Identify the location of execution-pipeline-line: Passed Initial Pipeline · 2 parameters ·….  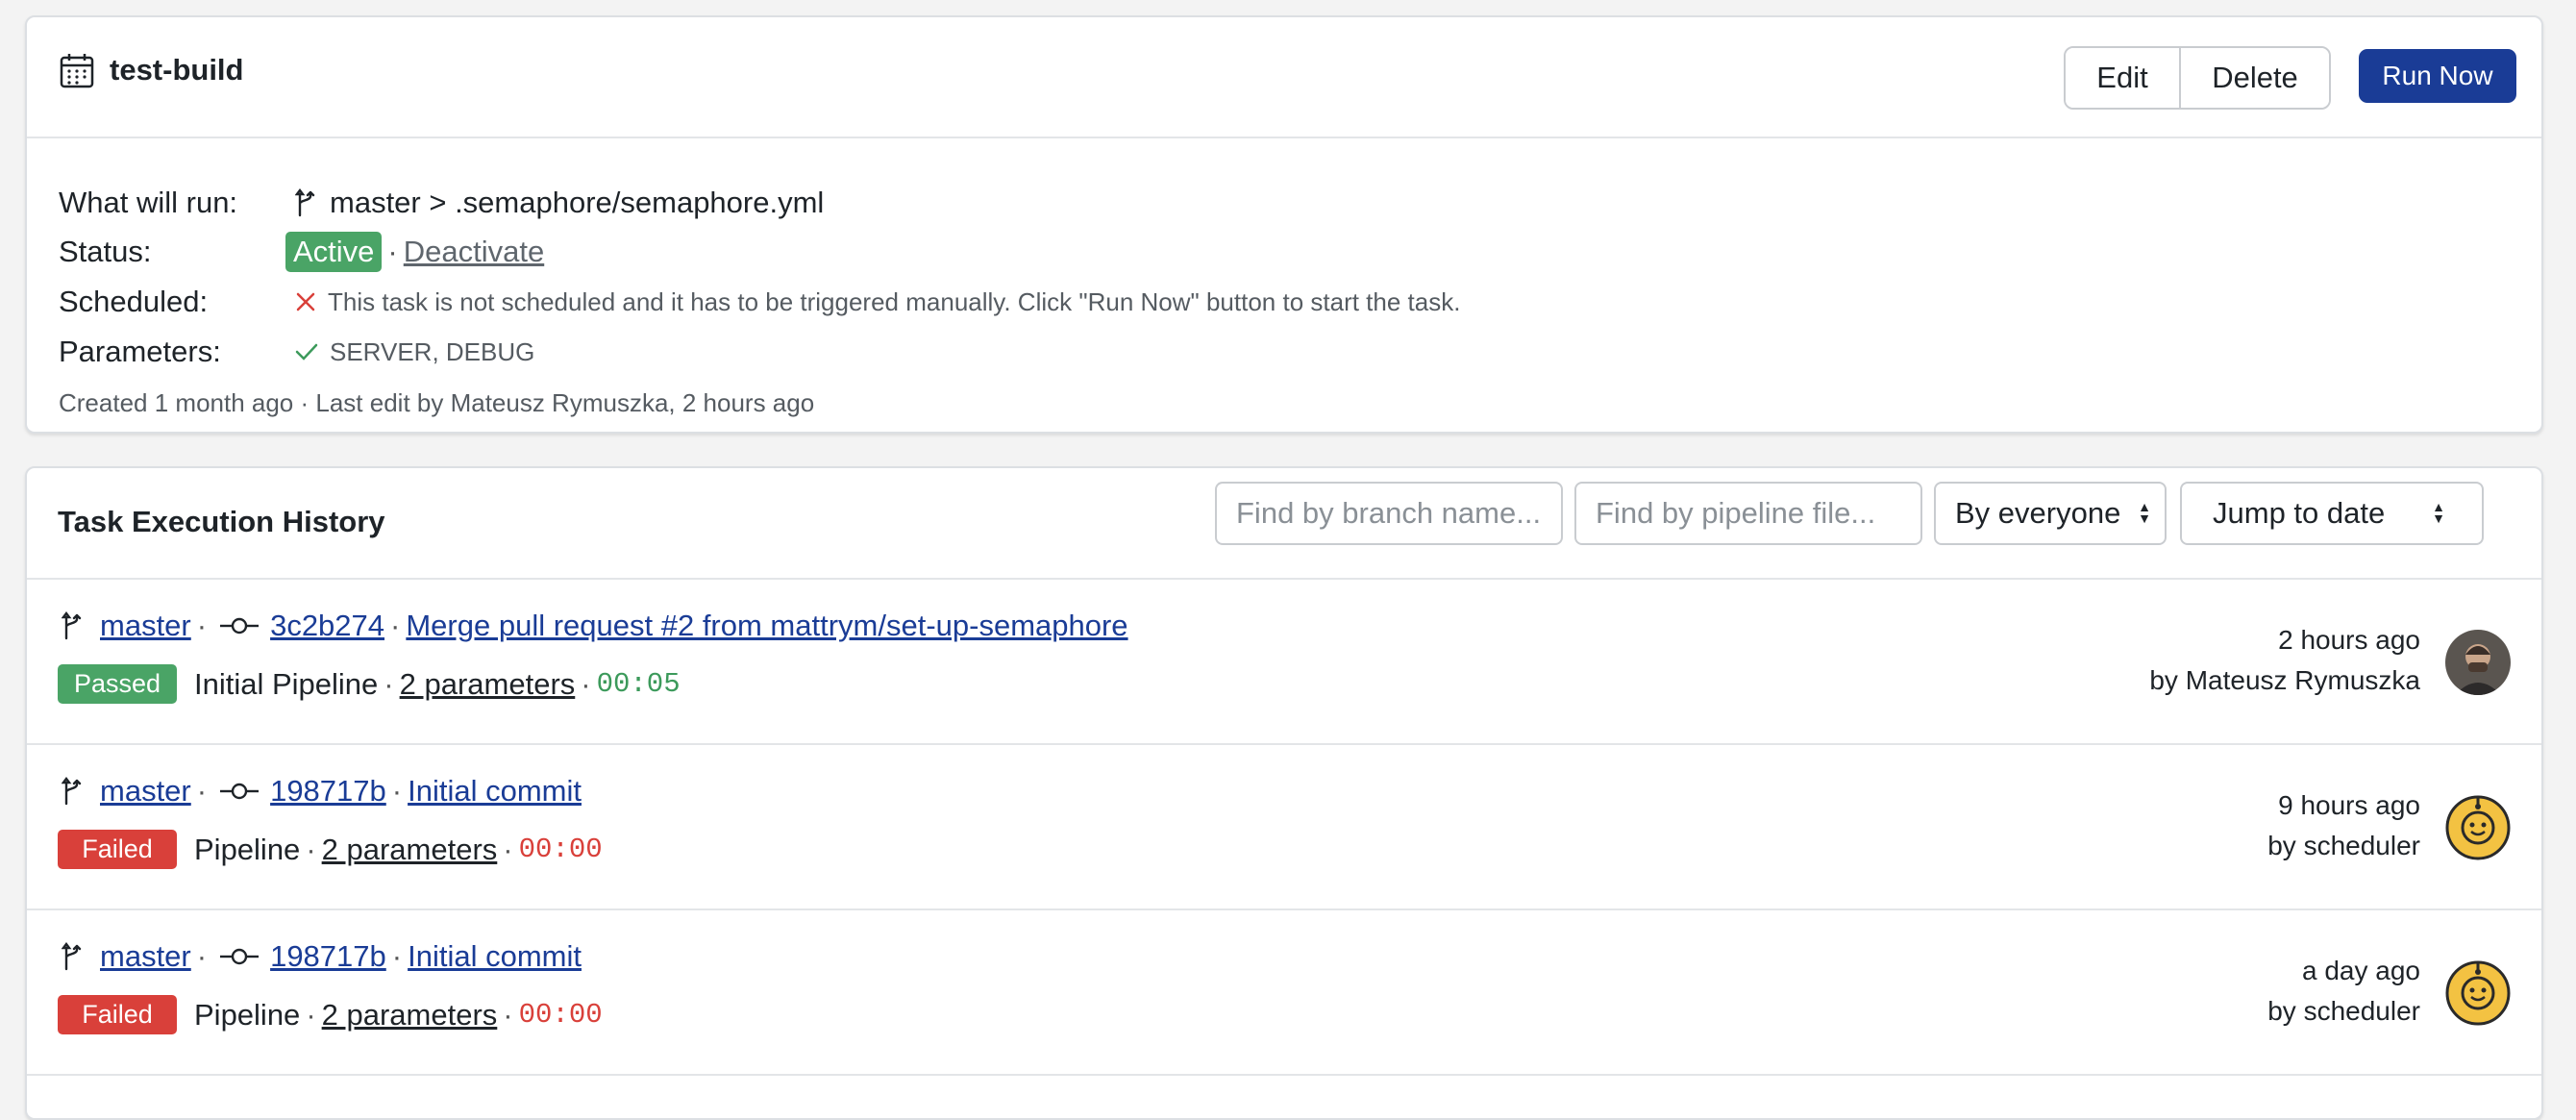
(370, 684).